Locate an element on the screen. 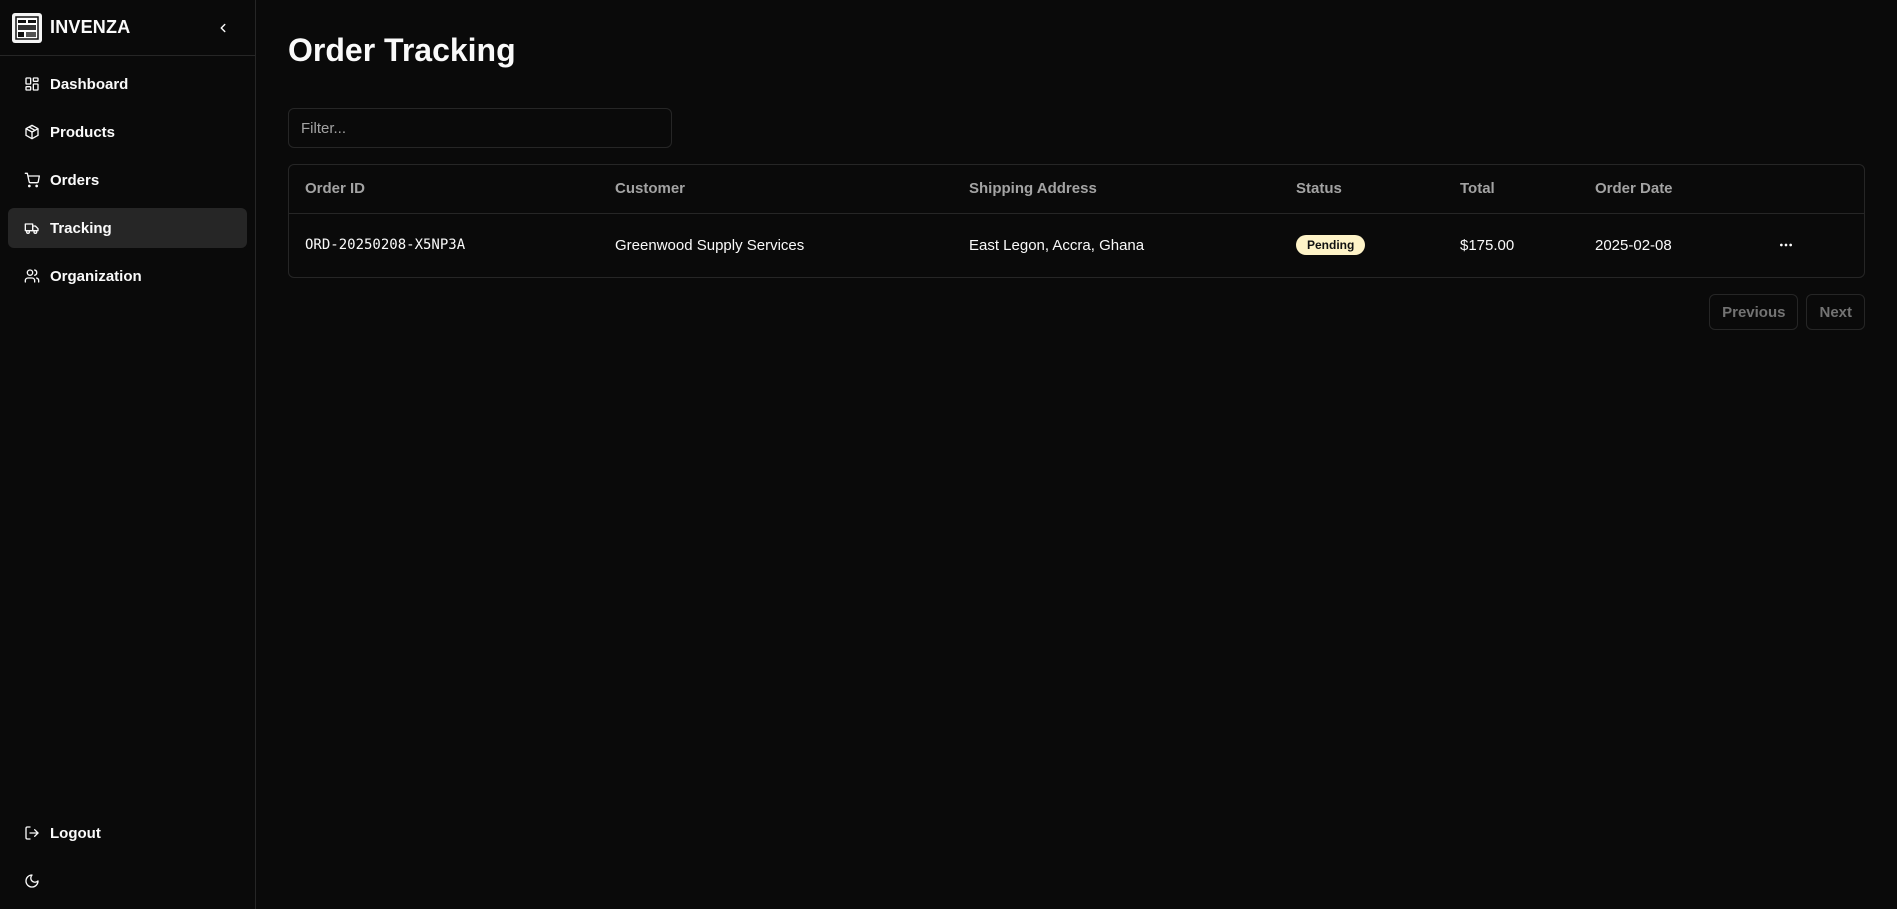 This screenshot has width=1897, height=909. chevron-left-icon is located at coordinates (223, 28).